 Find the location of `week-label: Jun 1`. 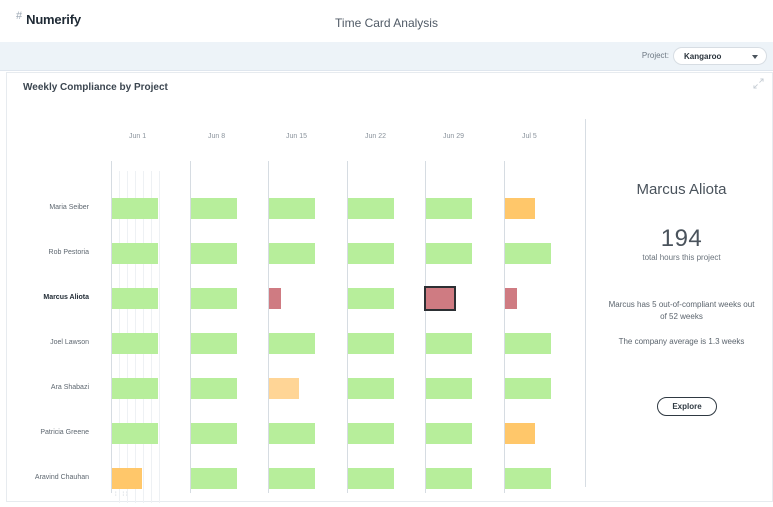

week-label: Jun 1 is located at coordinates (138, 136).